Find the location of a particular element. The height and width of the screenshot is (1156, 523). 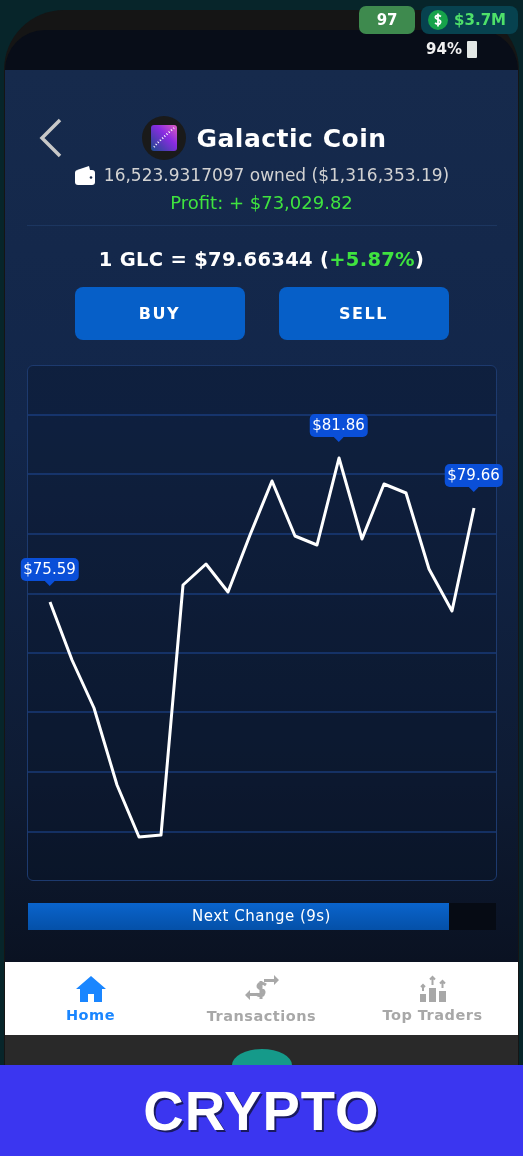

price-tag: $81.86 is located at coordinates (338, 425).